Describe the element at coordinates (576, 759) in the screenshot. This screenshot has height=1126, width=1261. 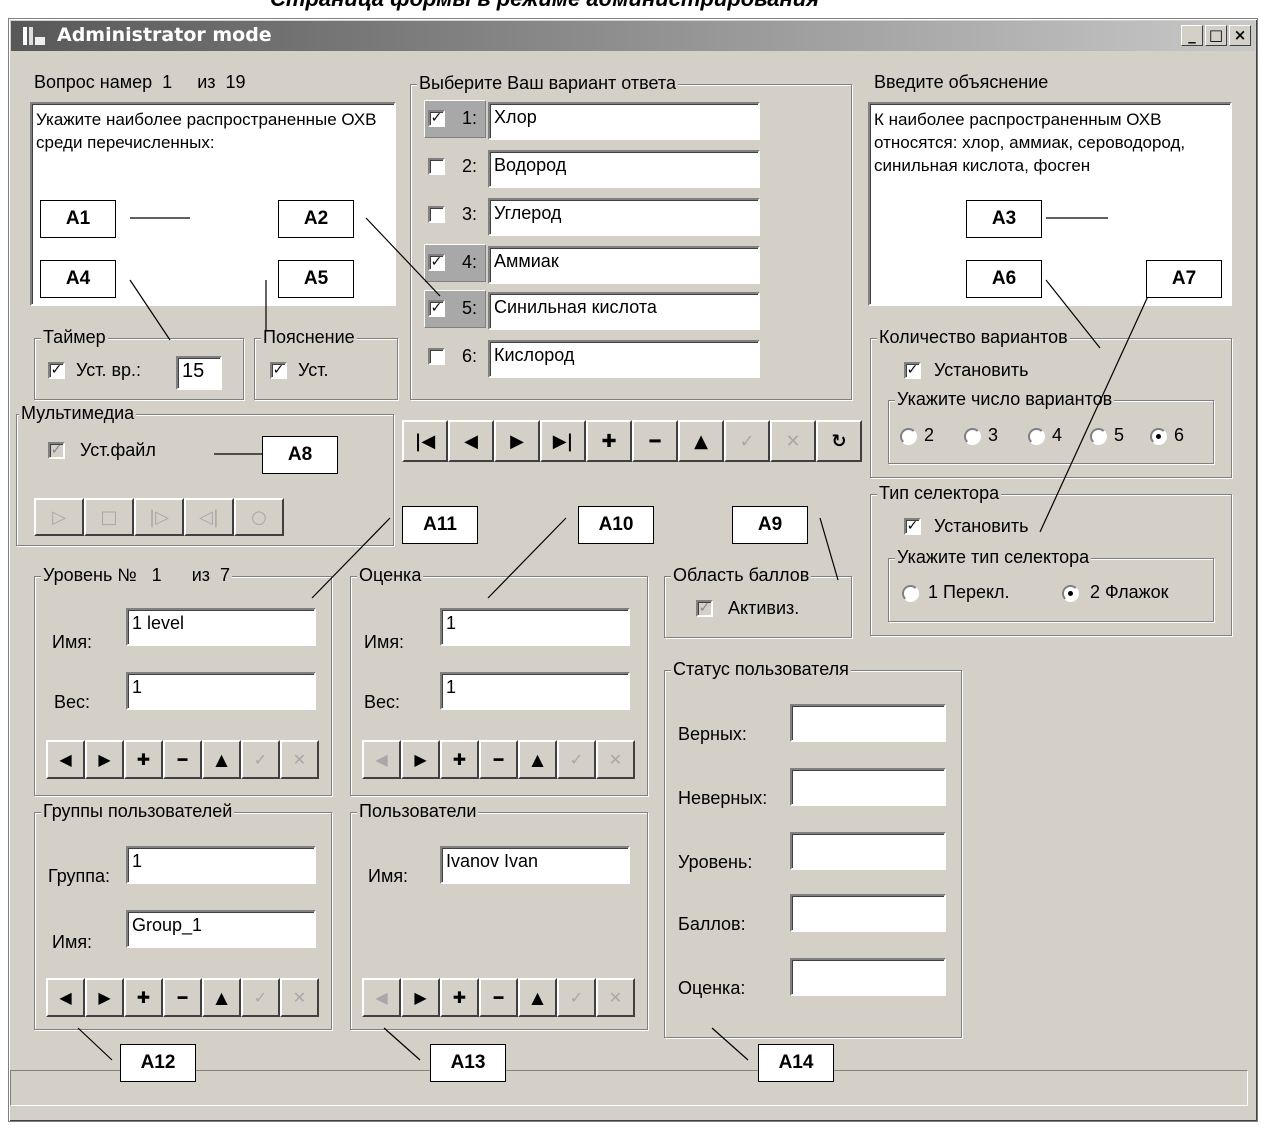
I see `grade-post-button: ✓` at that location.